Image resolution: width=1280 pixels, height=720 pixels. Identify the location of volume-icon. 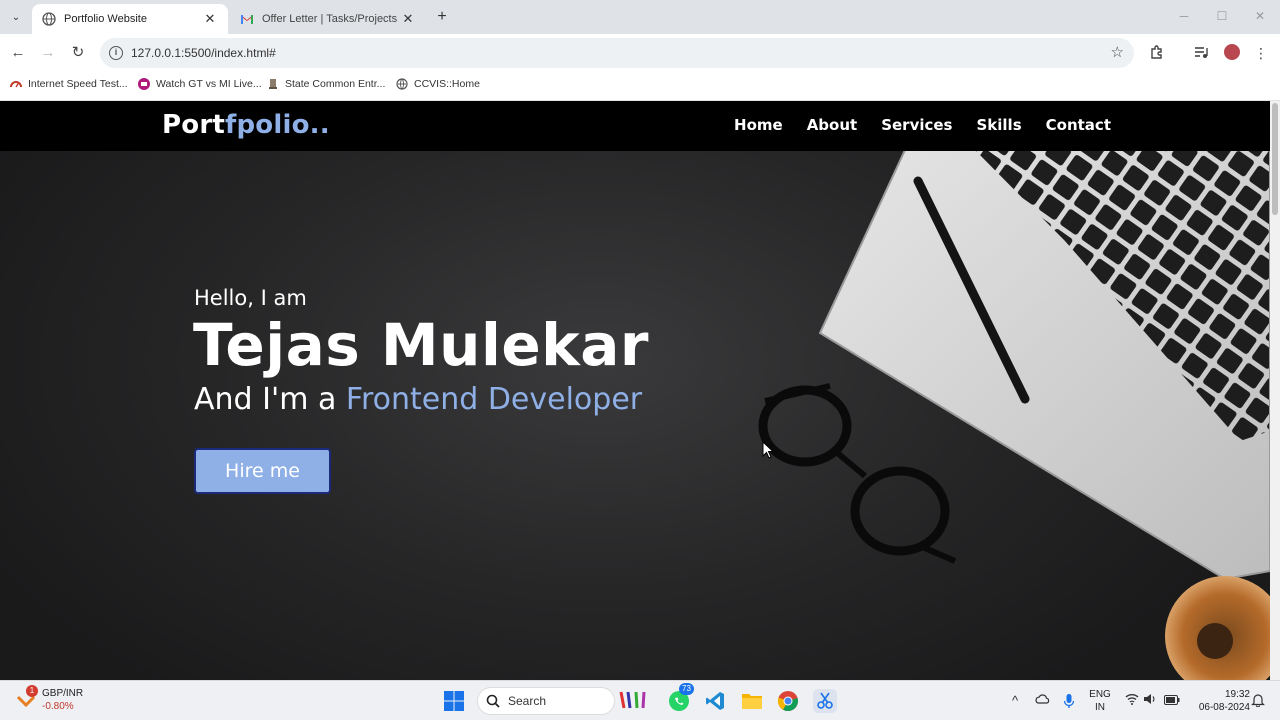
(1150, 701).